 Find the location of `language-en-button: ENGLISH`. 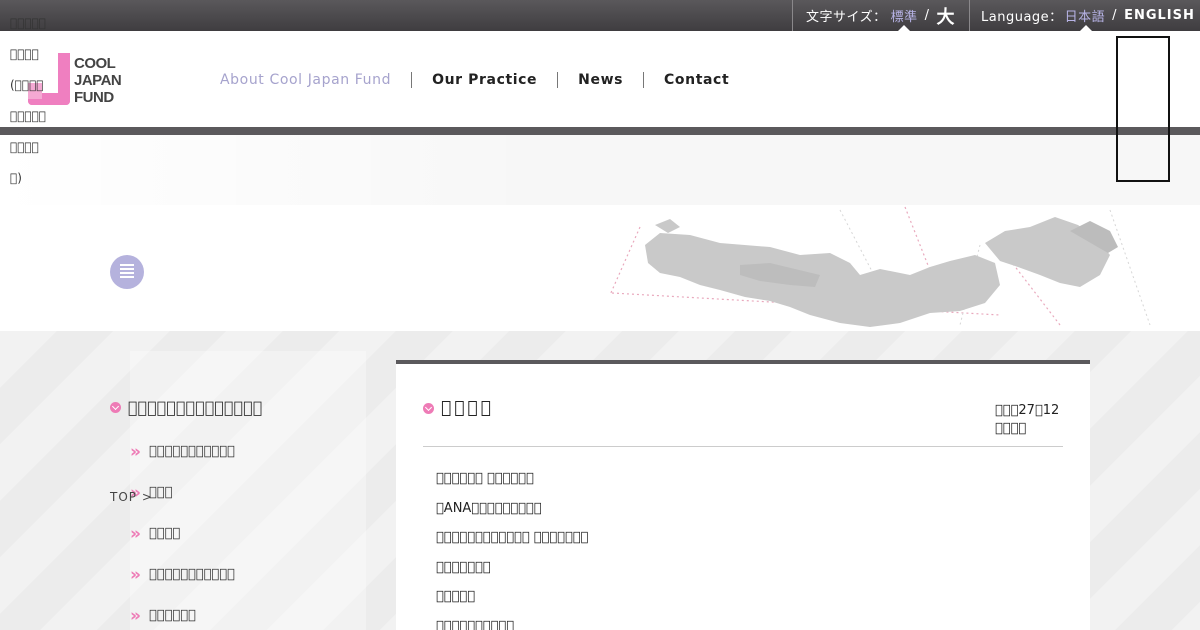

language-en-button: ENGLISH is located at coordinates (1159, 15).